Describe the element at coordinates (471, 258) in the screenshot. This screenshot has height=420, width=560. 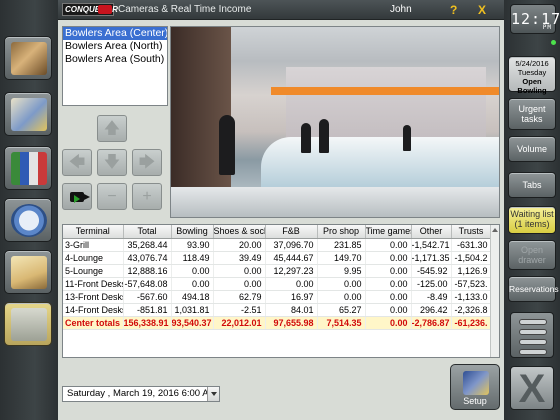
I see `value-cell: -1,504.2` at that location.